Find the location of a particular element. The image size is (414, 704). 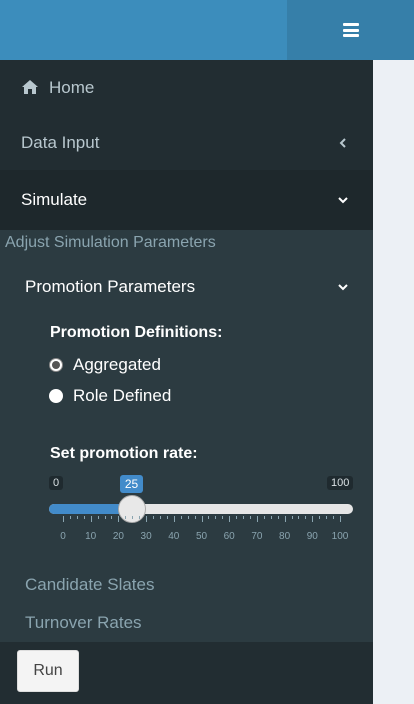

submenu-item-promotion-parameters: Promotion Parameters is located at coordinates (186, 287).